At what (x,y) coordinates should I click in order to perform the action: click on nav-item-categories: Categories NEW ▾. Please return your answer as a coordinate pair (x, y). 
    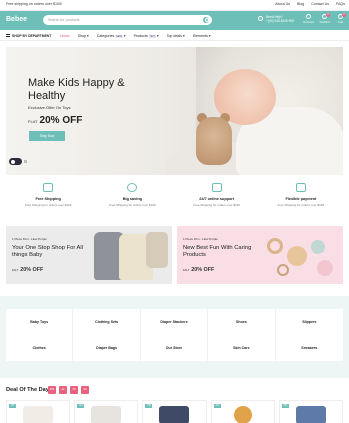
    Looking at the image, I should click on (111, 36).